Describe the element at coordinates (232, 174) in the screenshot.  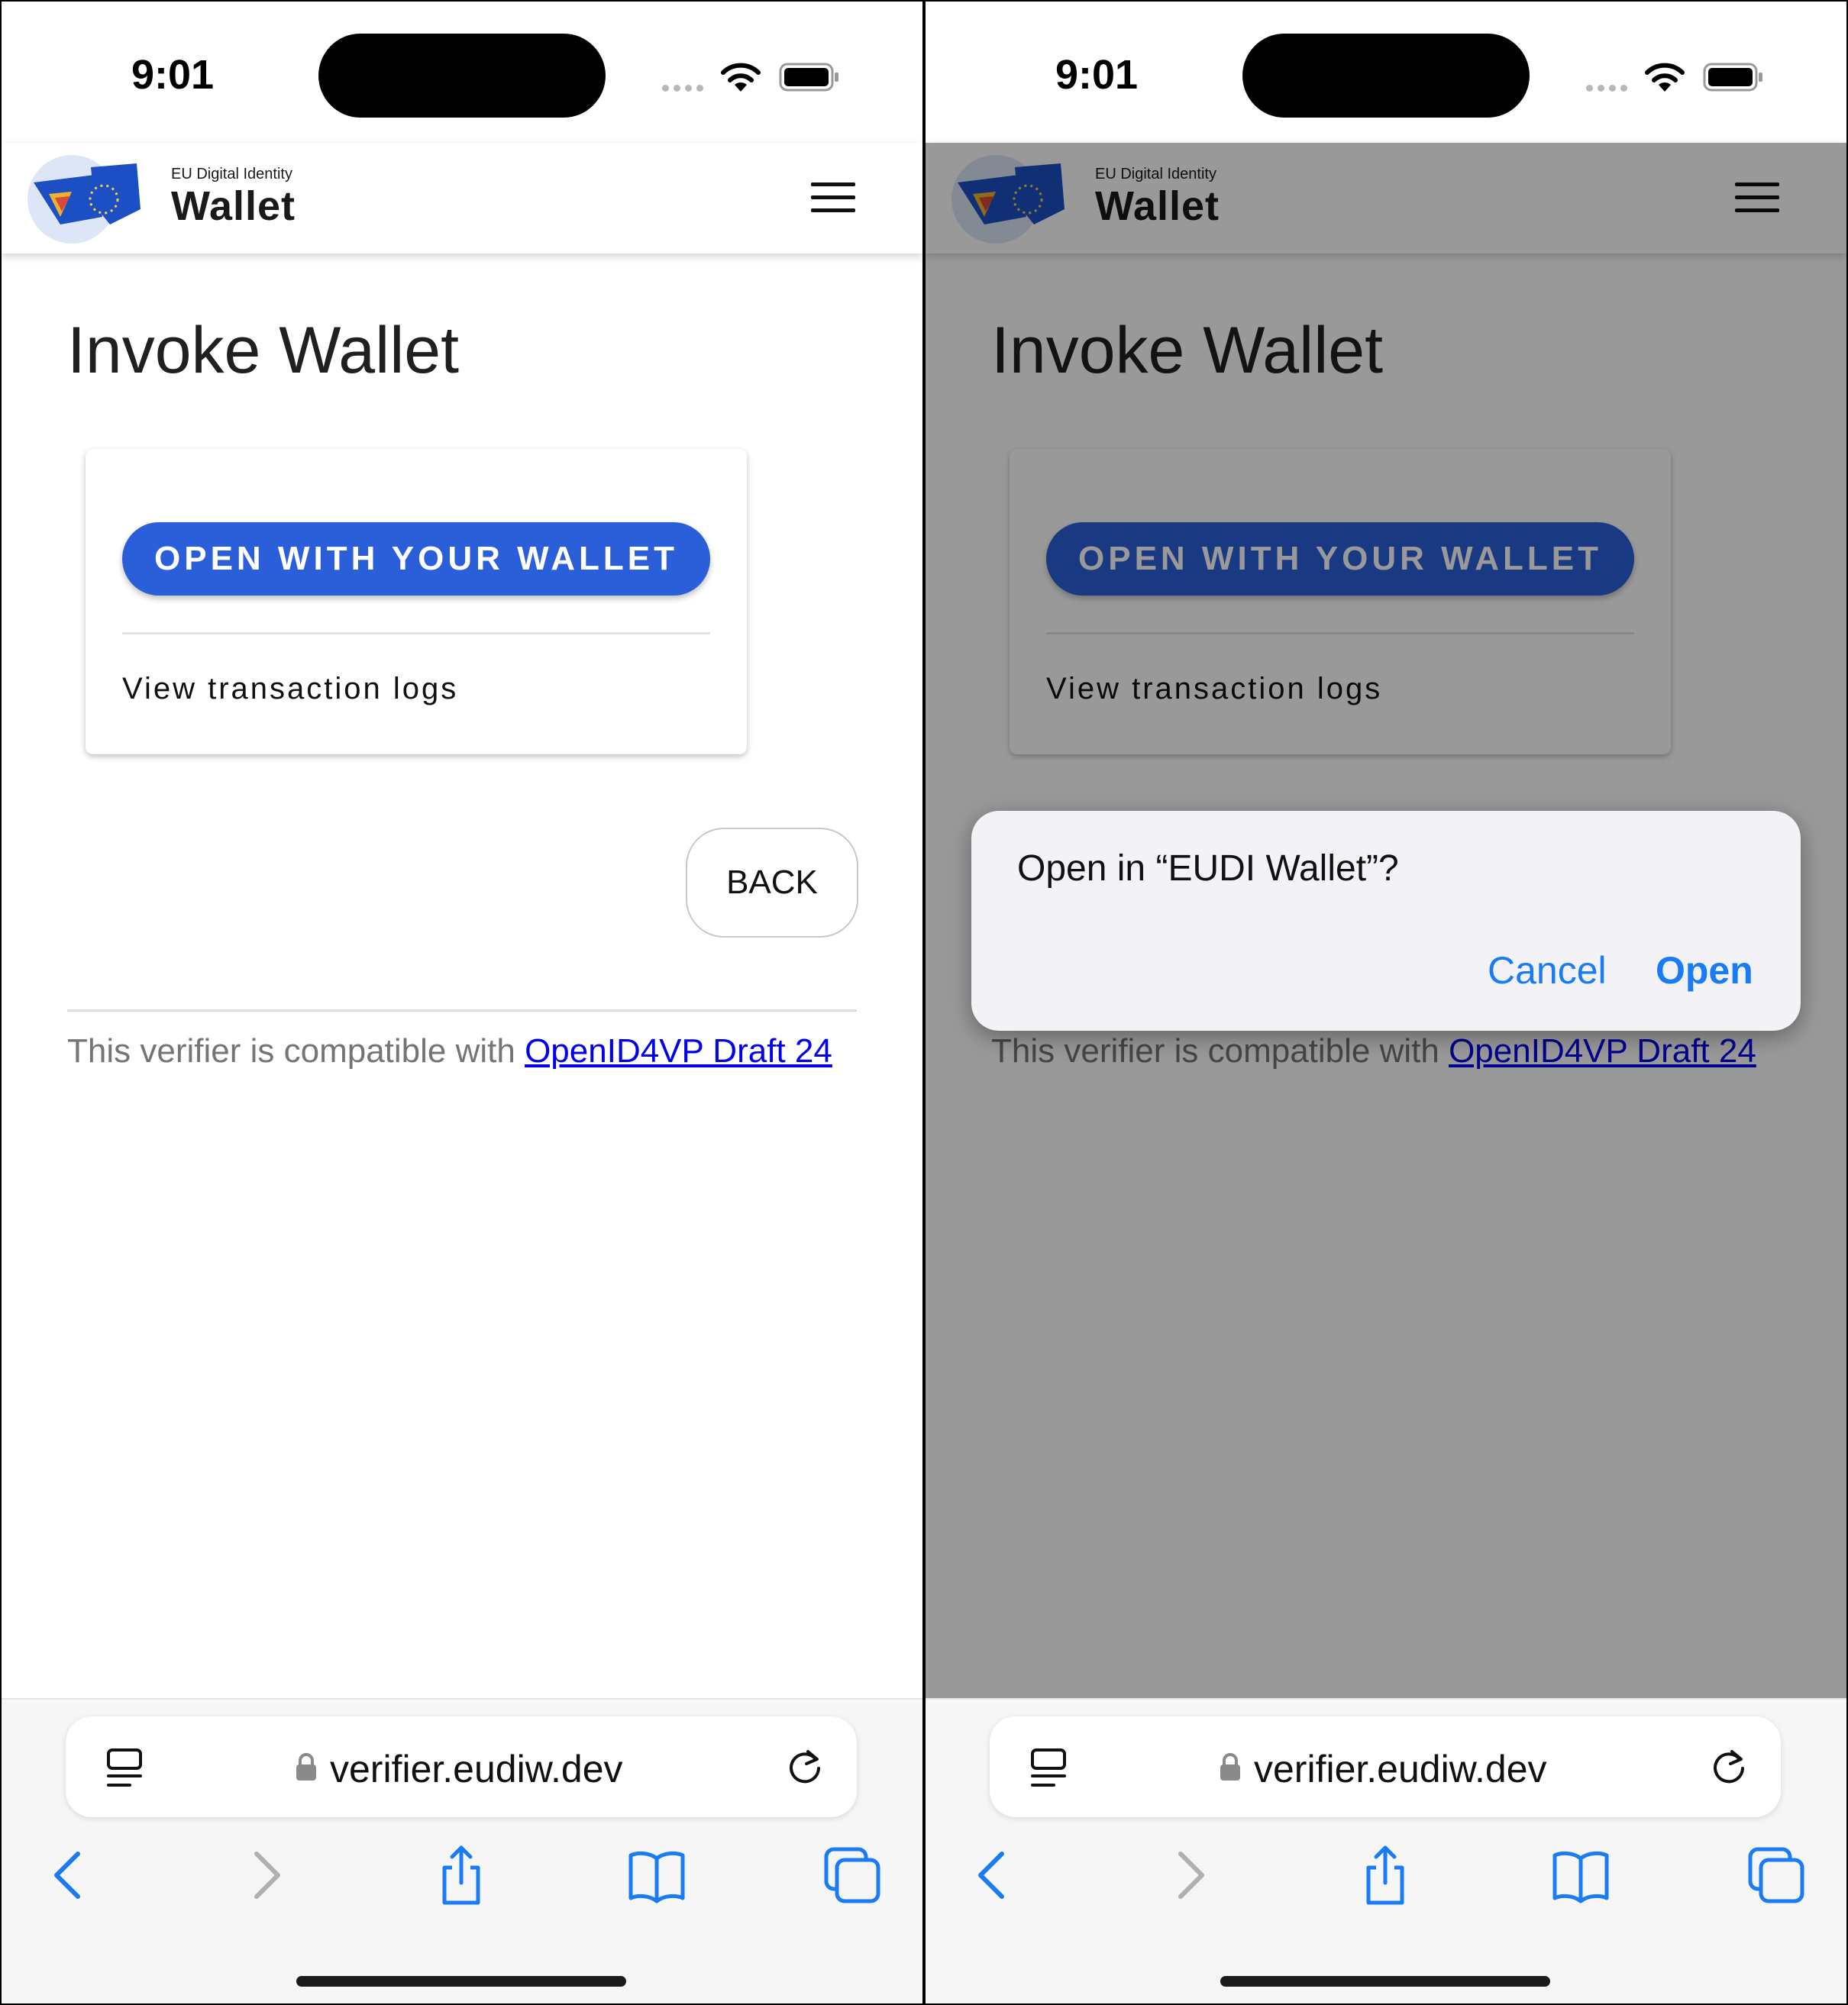
I see `logo-subtitle: EU Digital Identity` at that location.